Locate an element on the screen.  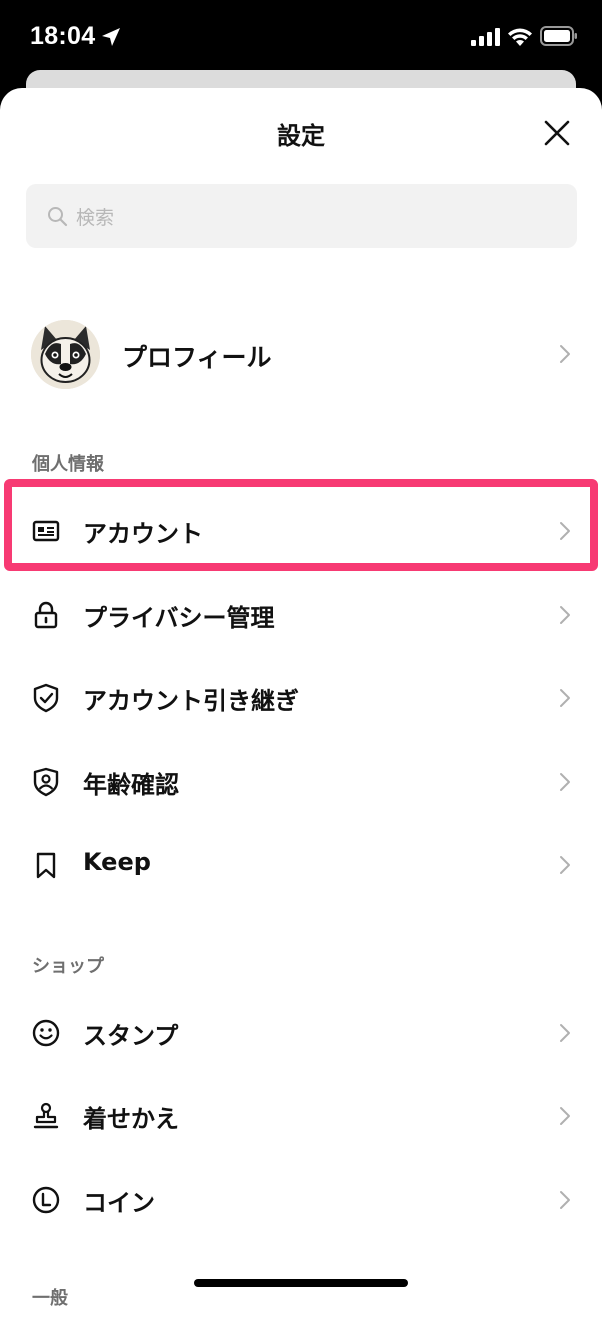
section-header-general: 一般 is located at coordinates (50, 1298).